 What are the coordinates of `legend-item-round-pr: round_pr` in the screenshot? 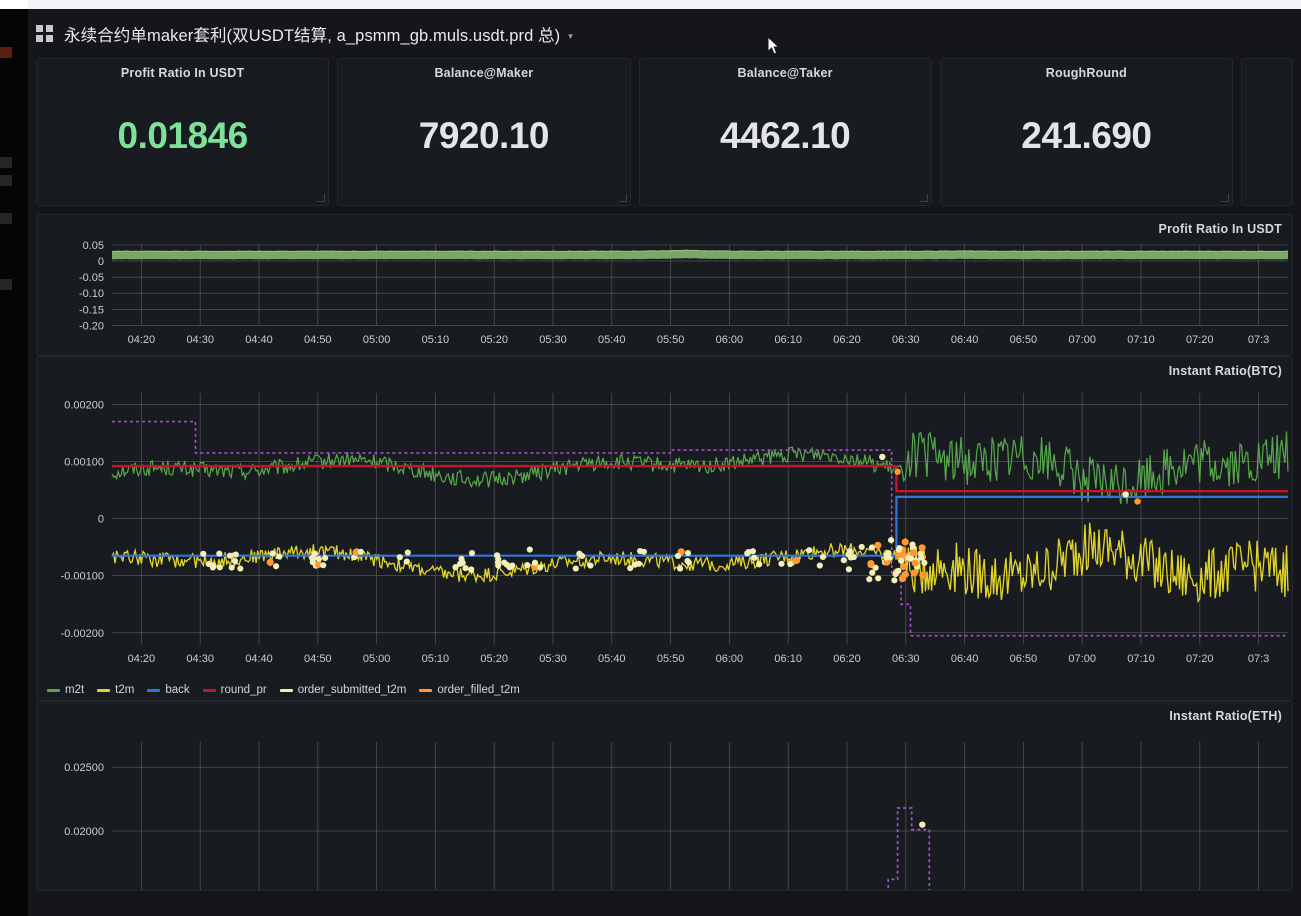 It's located at (234, 690).